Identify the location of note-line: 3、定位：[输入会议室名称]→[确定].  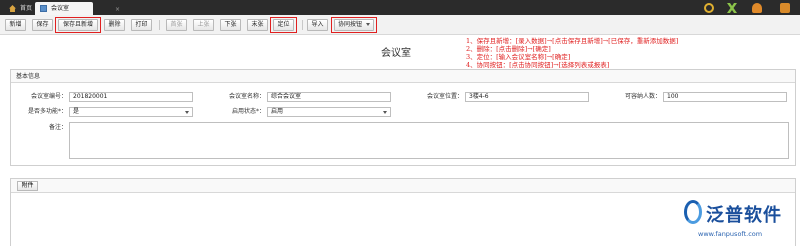
(518, 57).